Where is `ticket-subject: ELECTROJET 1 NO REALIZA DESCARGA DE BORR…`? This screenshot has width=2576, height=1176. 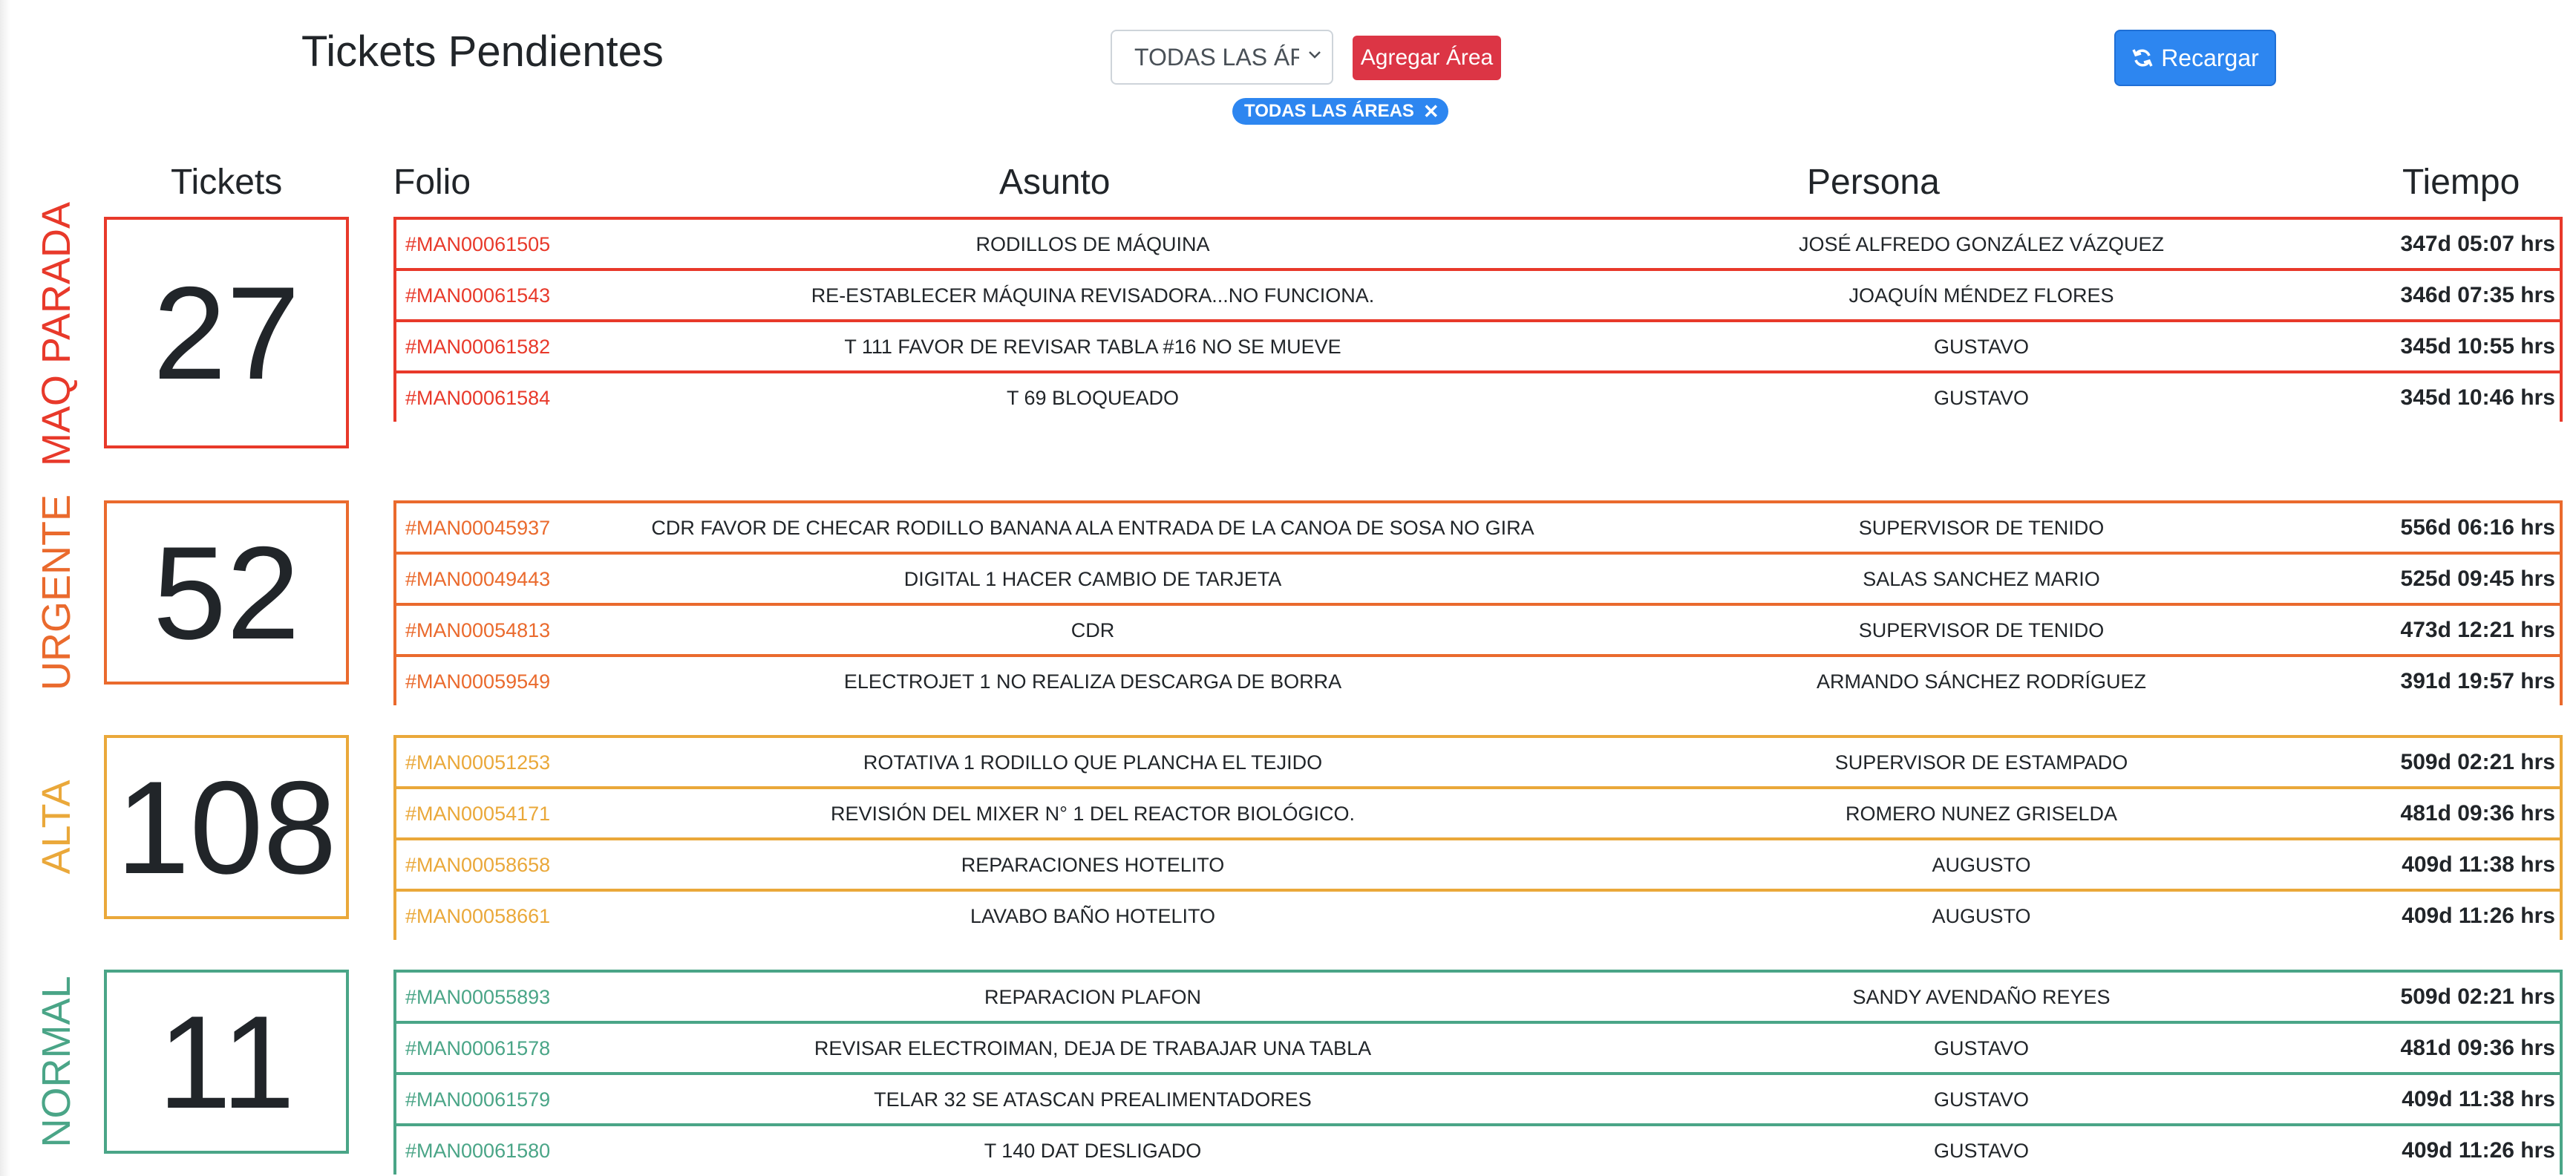
ticket-subject: ELECTROJET 1 NO REALIZA DESCARGA DE BORR… is located at coordinates (1092, 681).